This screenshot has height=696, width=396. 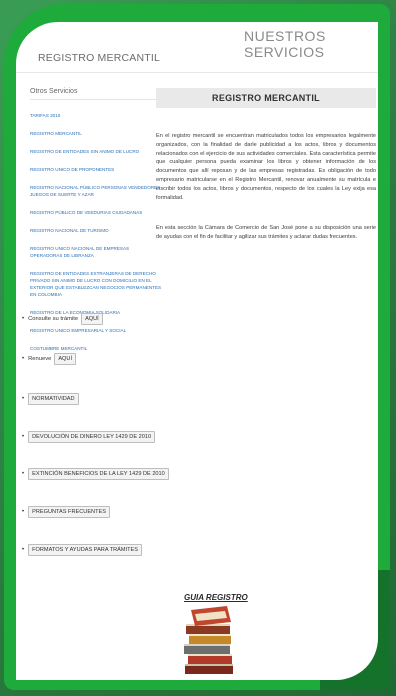 What do you see at coordinates (40, 359) in the screenshot?
I see `link-text: Renueve` at bounding box center [40, 359].